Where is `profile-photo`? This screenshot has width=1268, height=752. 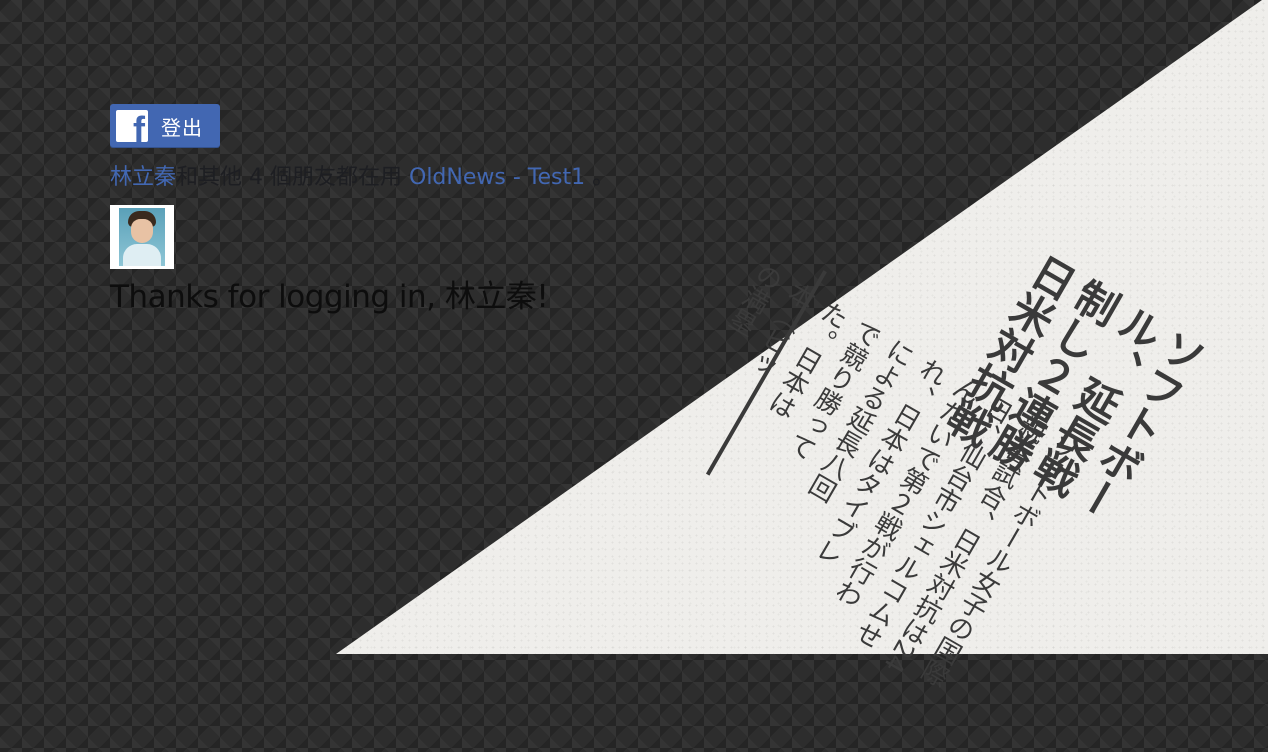 profile-photo is located at coordinates (142, 237).